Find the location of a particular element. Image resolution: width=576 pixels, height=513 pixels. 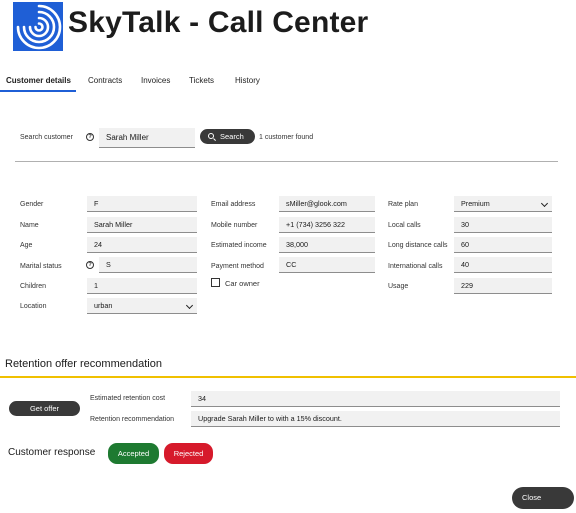

payment-field: CC is located at coordinates (327, 265).